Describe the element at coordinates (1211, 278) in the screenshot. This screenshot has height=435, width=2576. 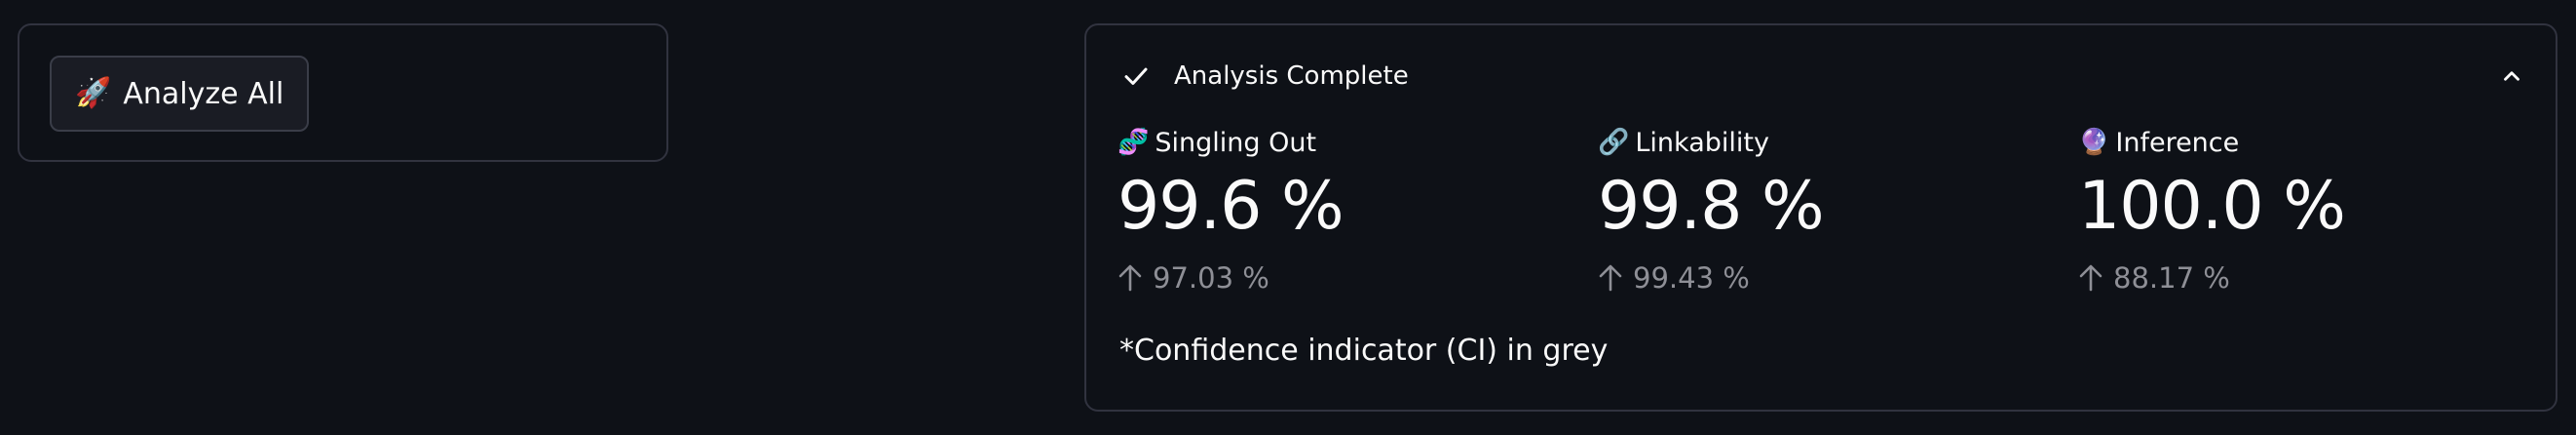
I see `metric-delta-value: 97.03 %` at that location.